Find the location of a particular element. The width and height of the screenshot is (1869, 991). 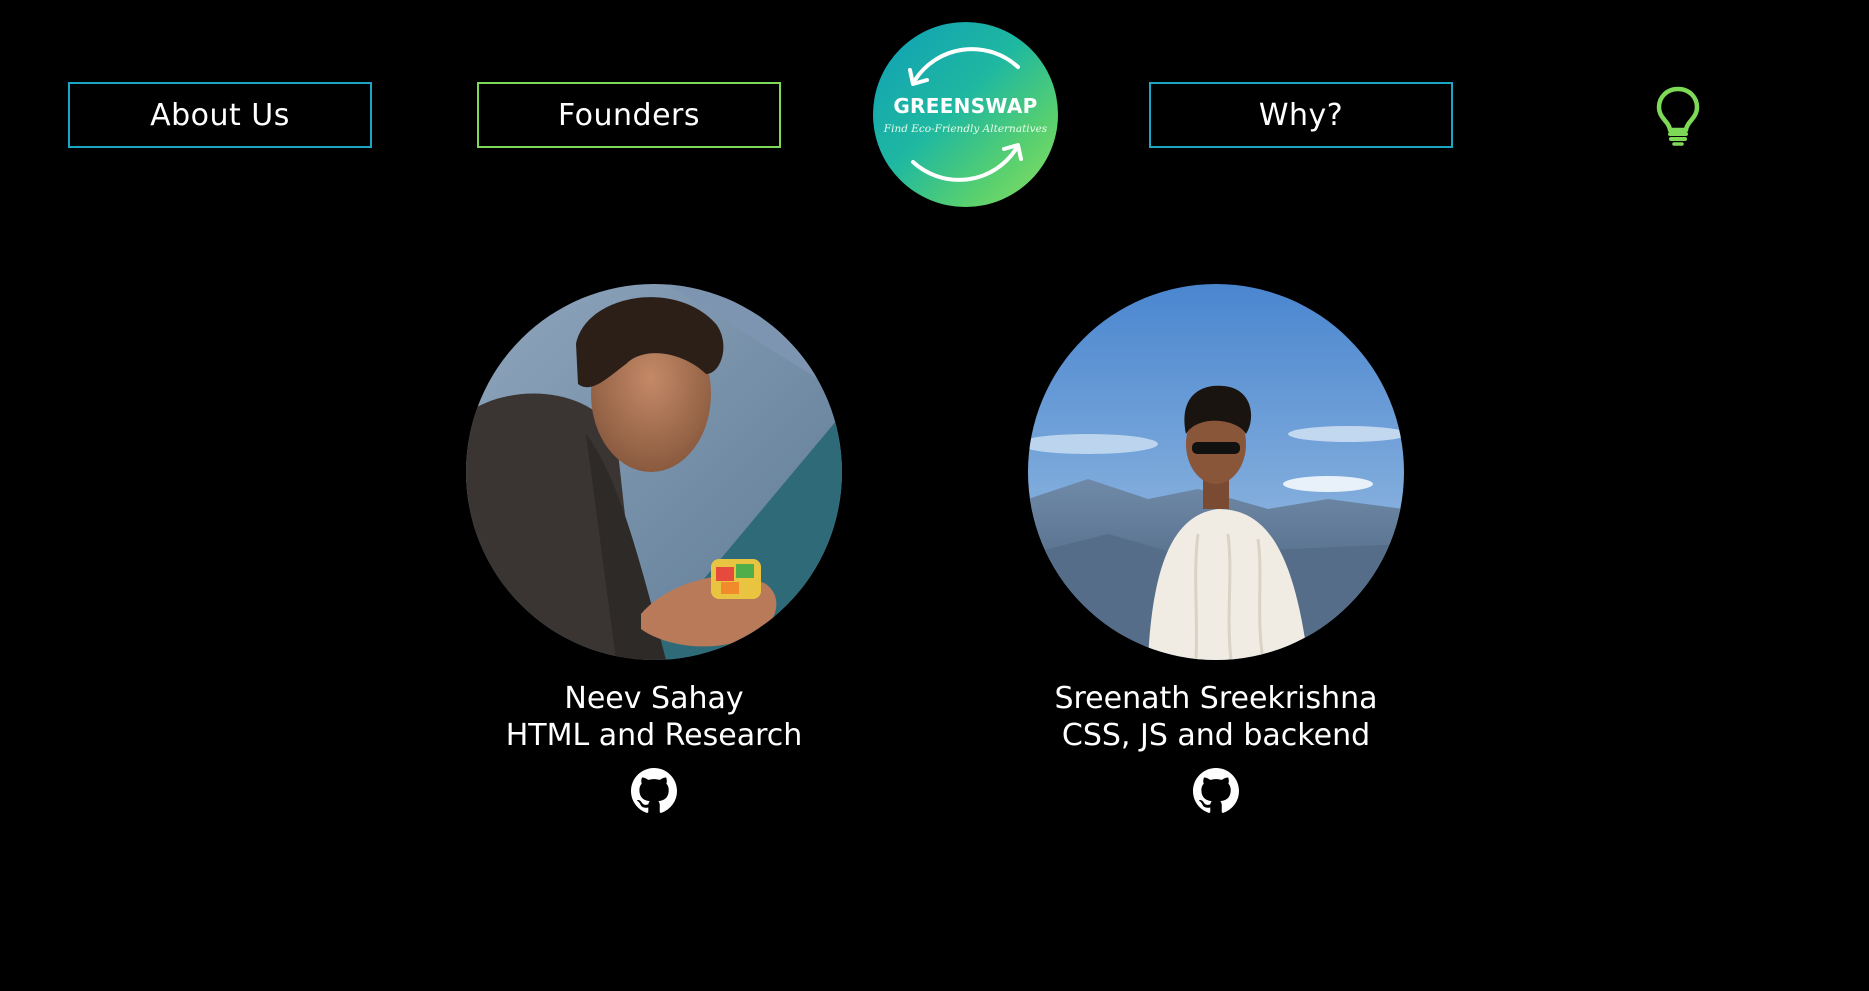

founder-name: Neev Sahay is located at coordinates (654, 698).